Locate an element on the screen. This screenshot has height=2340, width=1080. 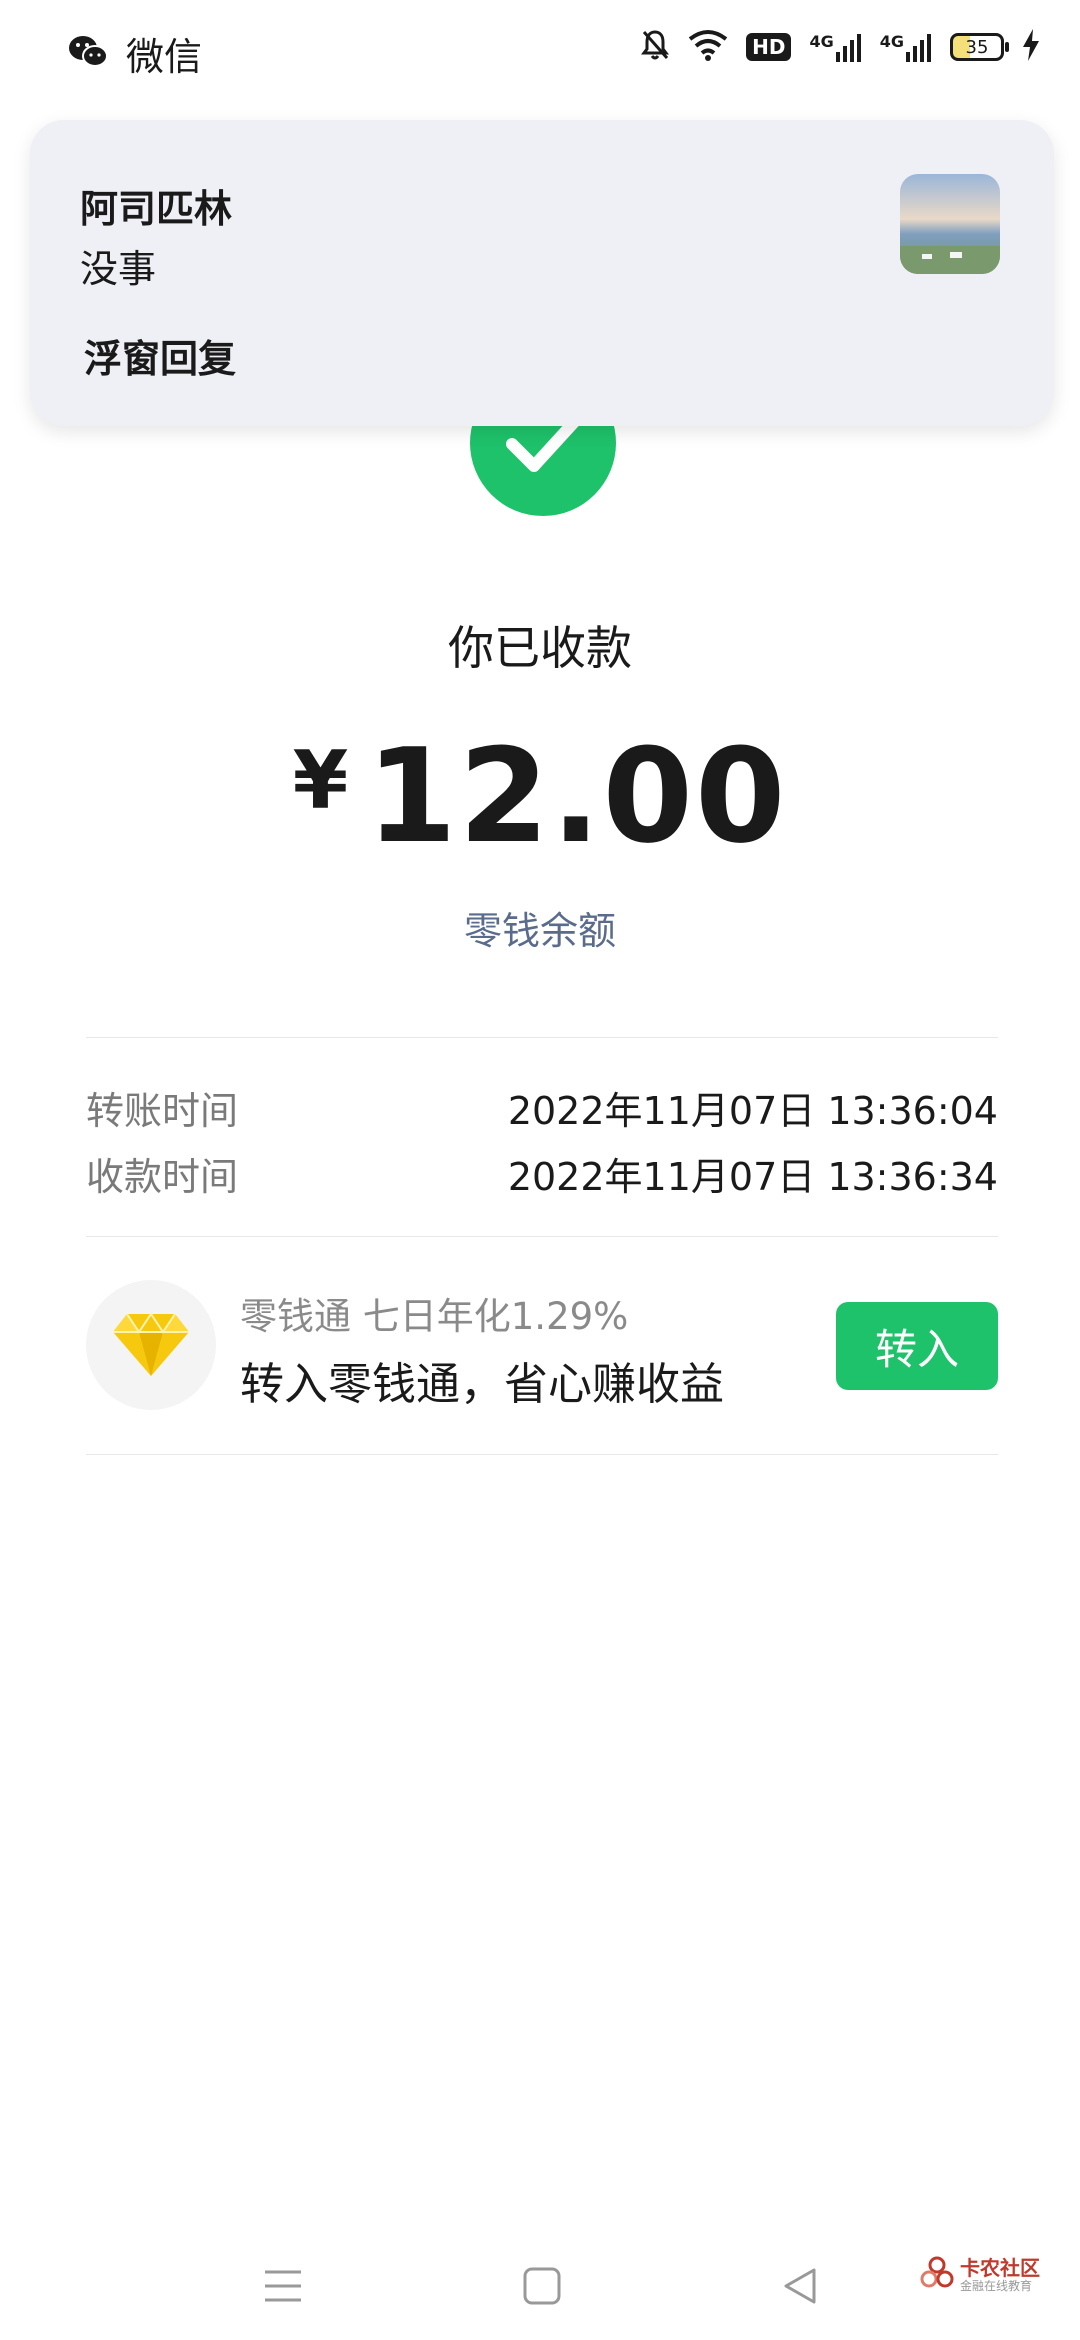
balance-link: 零钱余额 is located at coordinates (540, 927).